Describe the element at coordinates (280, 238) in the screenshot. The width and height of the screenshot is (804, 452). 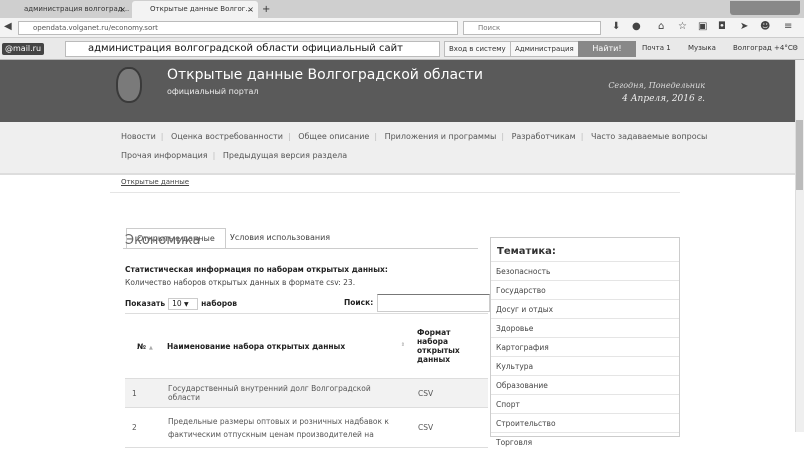
I see `tab-terms-of-use: Условия использования` at that location.